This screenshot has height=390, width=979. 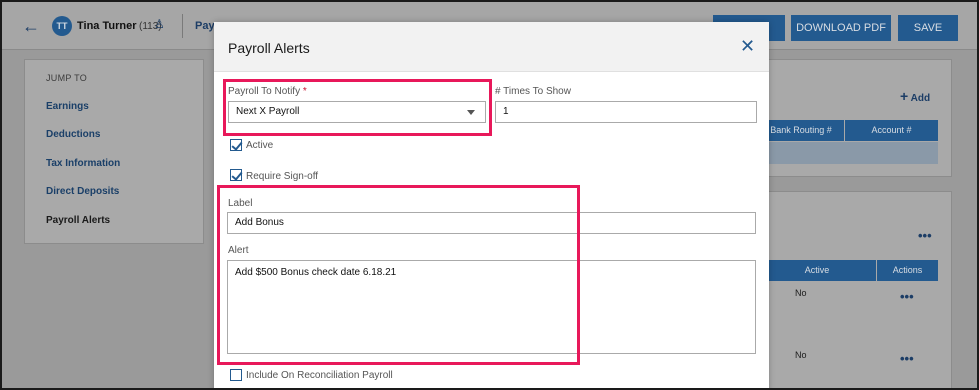 I want to click on divider, so click(x=182, y=26).